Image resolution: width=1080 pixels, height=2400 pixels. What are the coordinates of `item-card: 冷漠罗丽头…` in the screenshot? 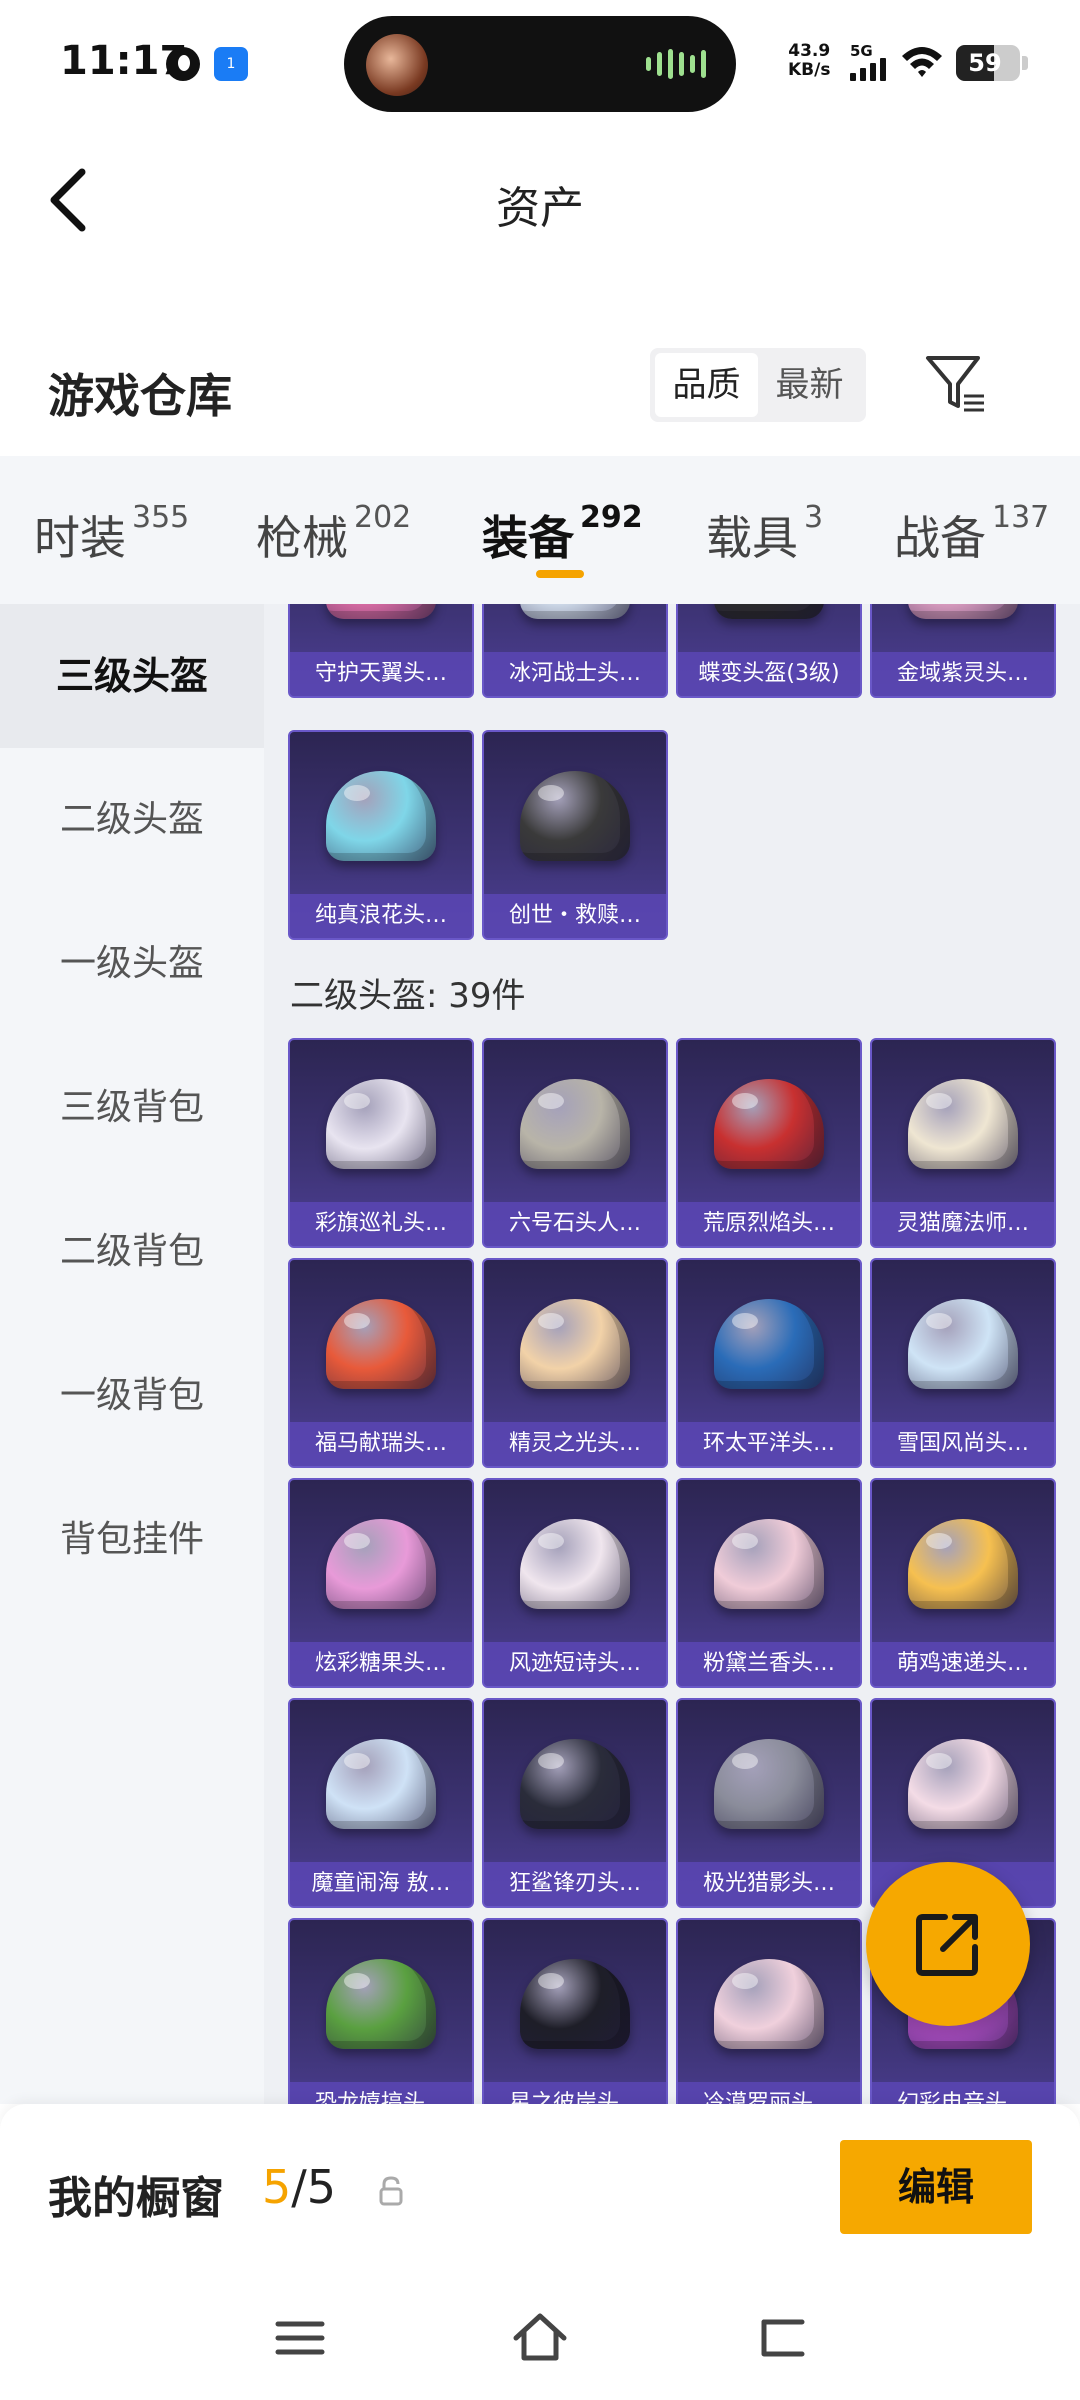 It's located at (769, 2011).